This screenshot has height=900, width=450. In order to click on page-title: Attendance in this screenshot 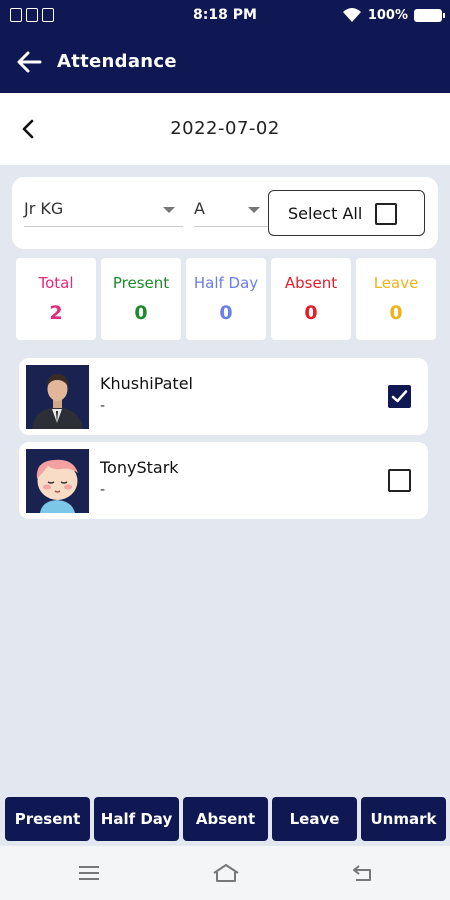, I will do `click(117, 61)`.